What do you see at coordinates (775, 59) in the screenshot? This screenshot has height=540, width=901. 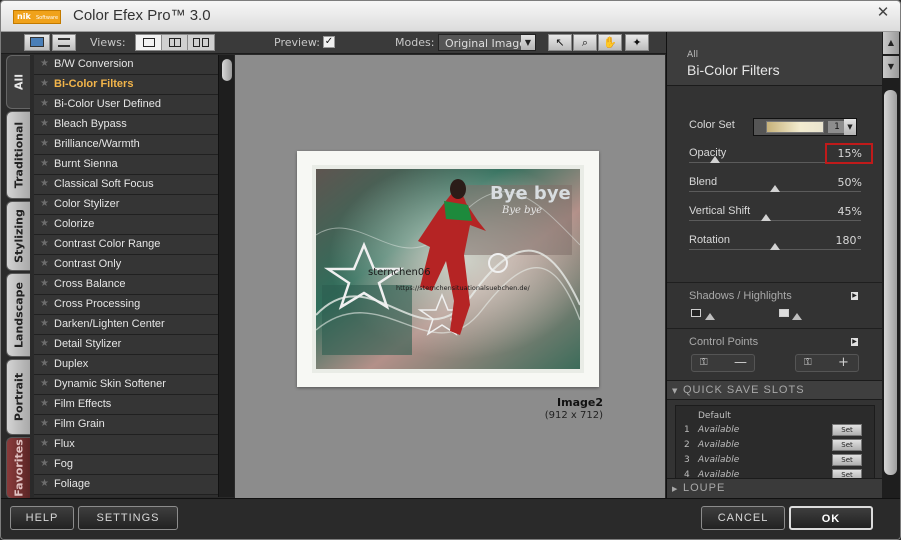 I see `panel-header: All Bi-Color Filters` at bounding box center [775, 59].